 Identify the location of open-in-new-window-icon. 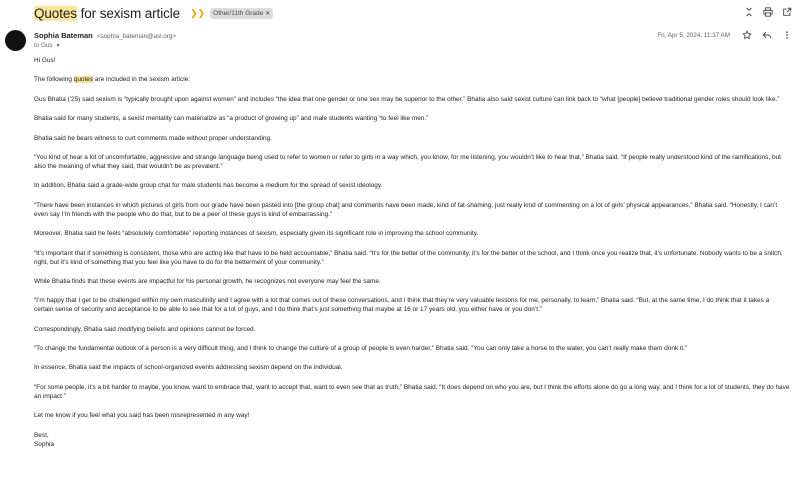
(787, 12).